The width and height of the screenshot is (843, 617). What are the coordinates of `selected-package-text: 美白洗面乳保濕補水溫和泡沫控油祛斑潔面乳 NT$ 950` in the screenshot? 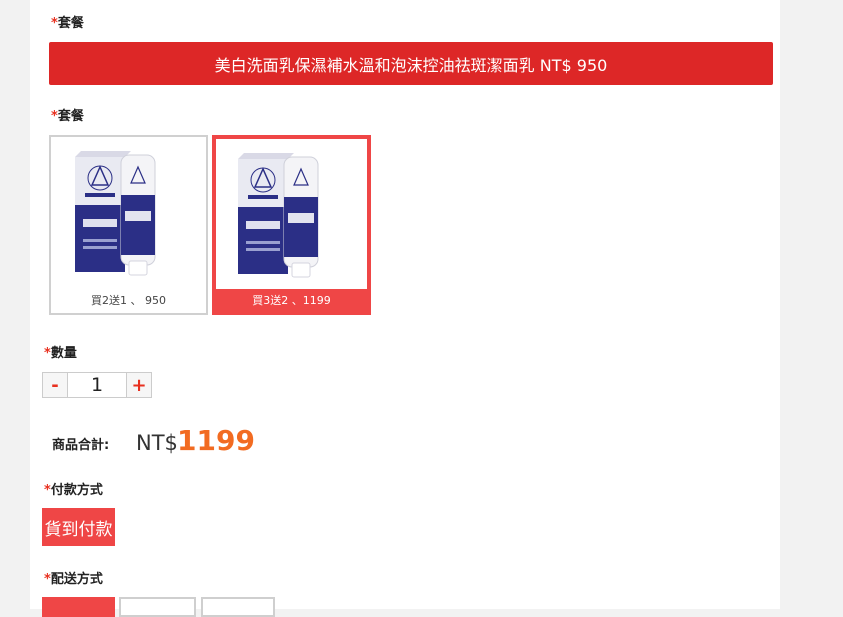 It's located at (411, 65).